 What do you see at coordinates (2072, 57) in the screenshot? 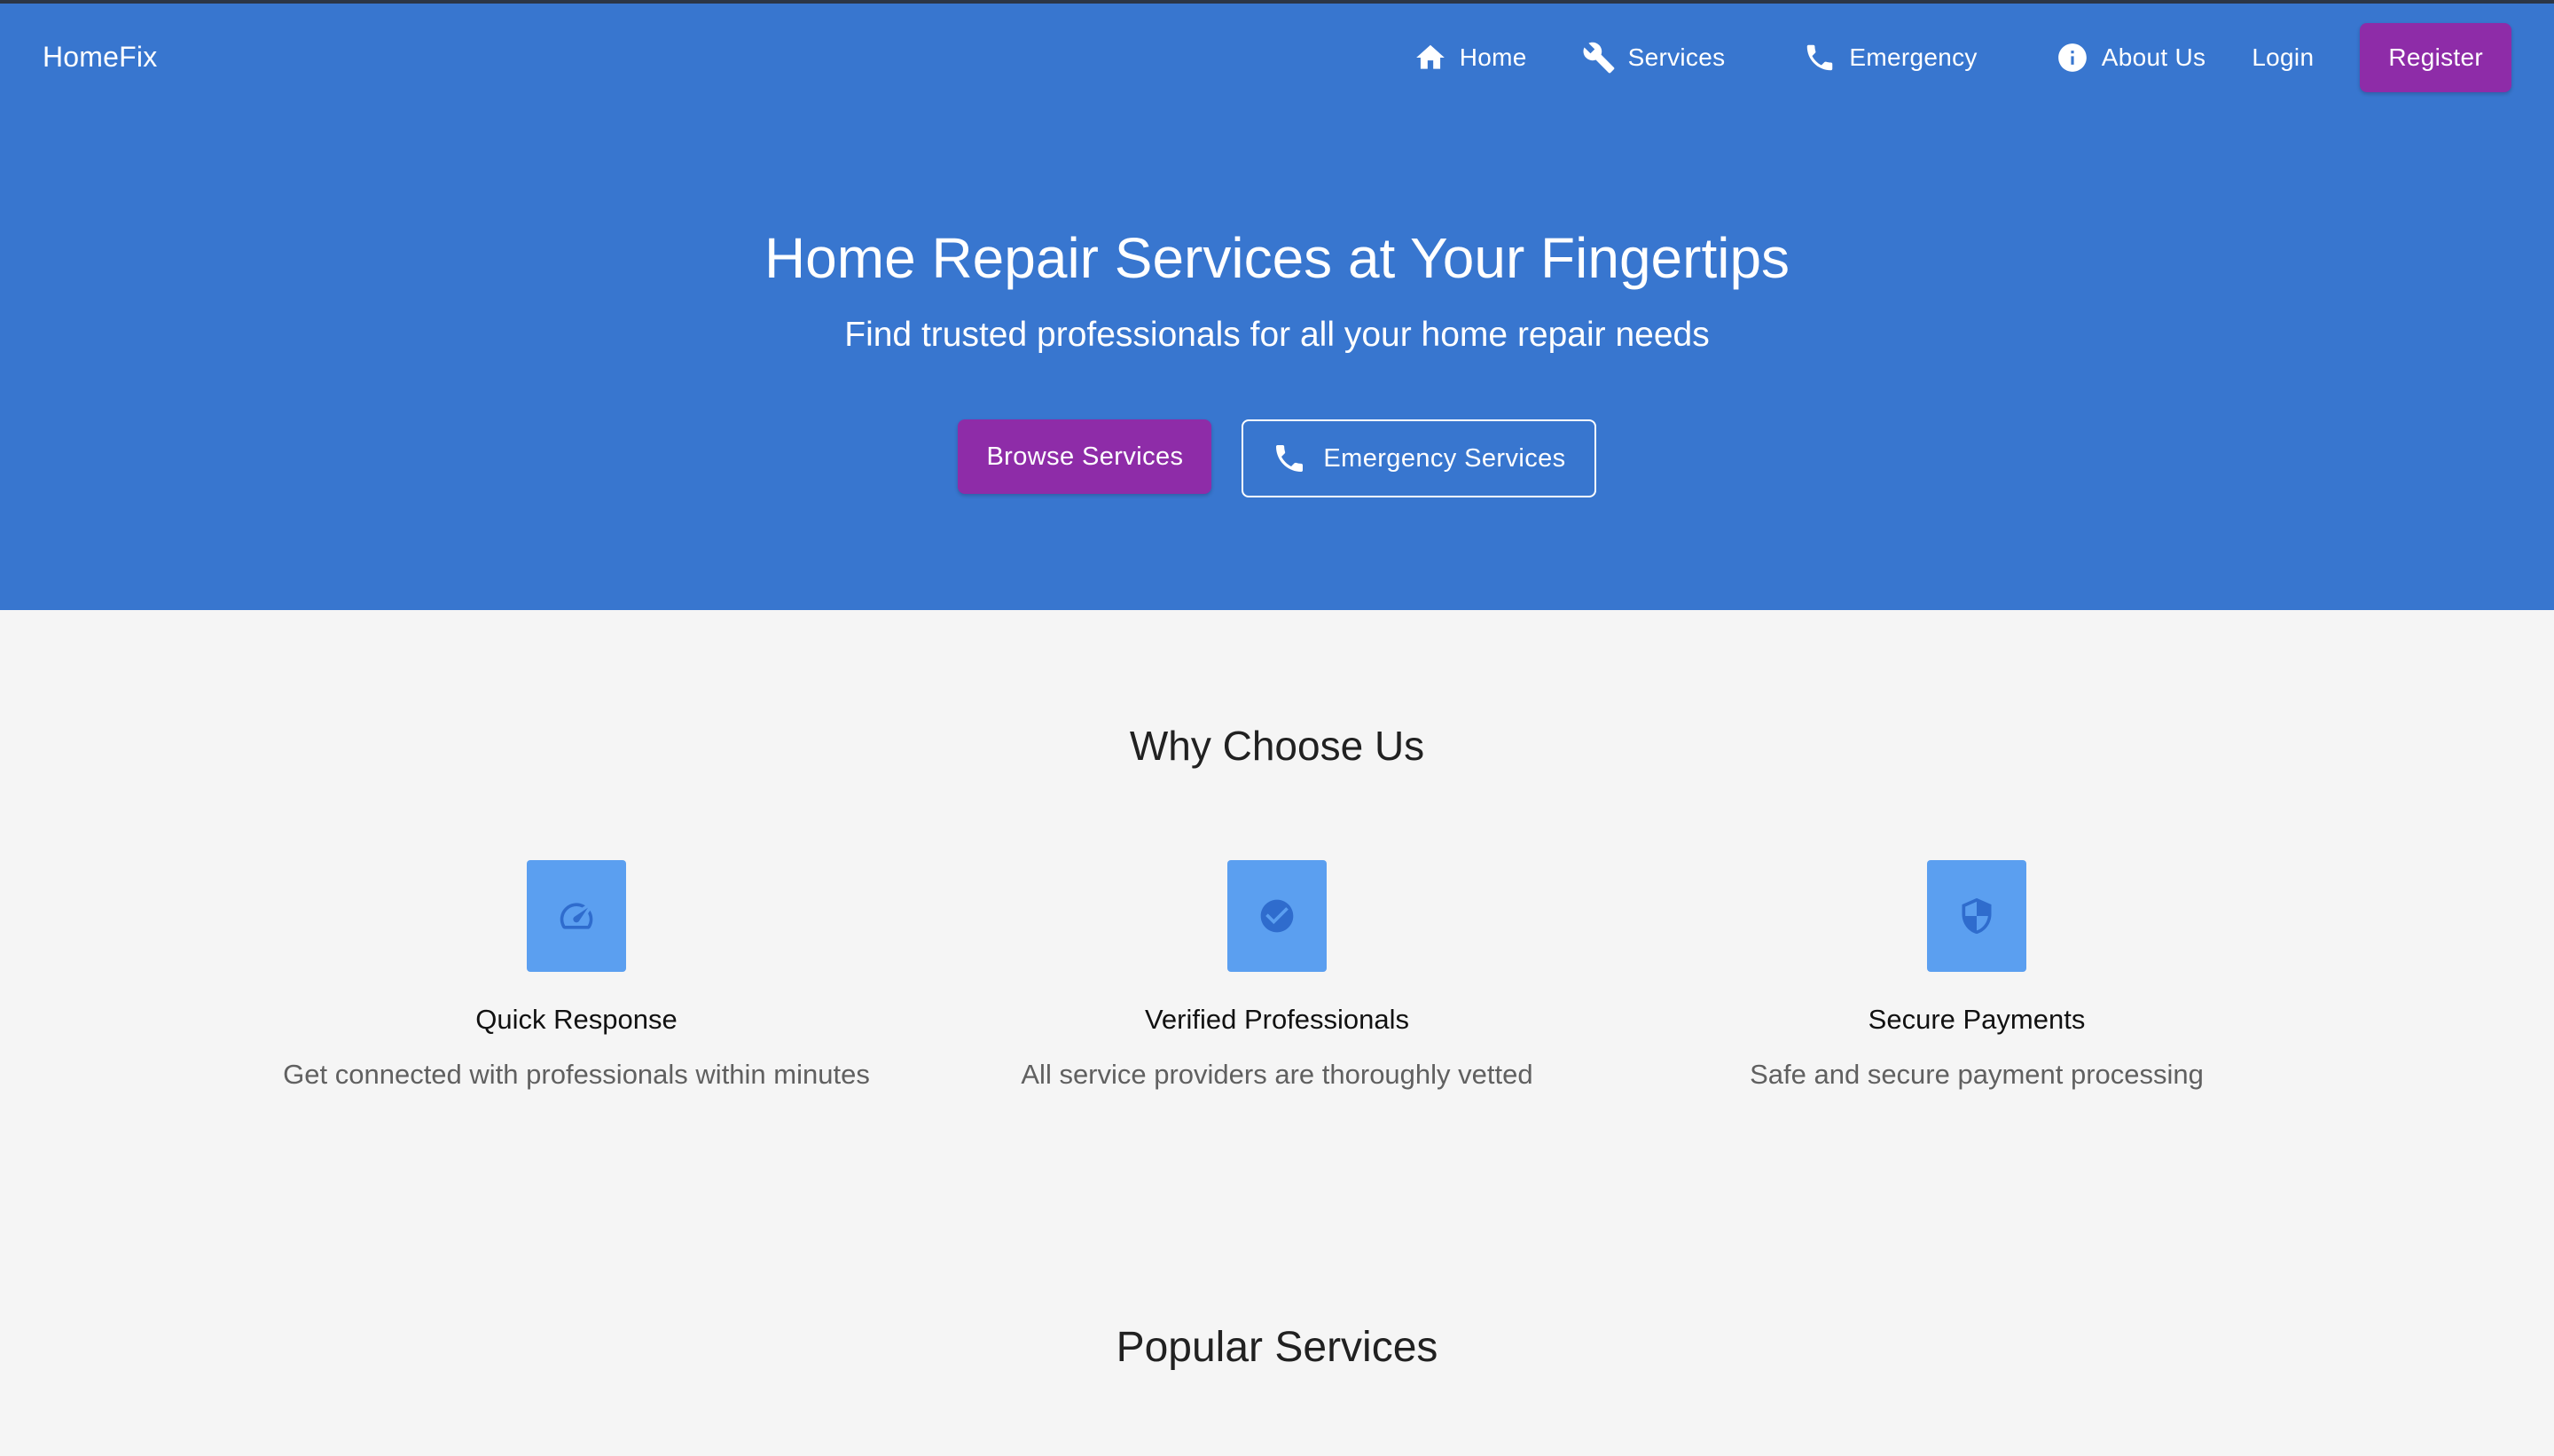
I see `info-icon` at bounding box center [2072, 57].